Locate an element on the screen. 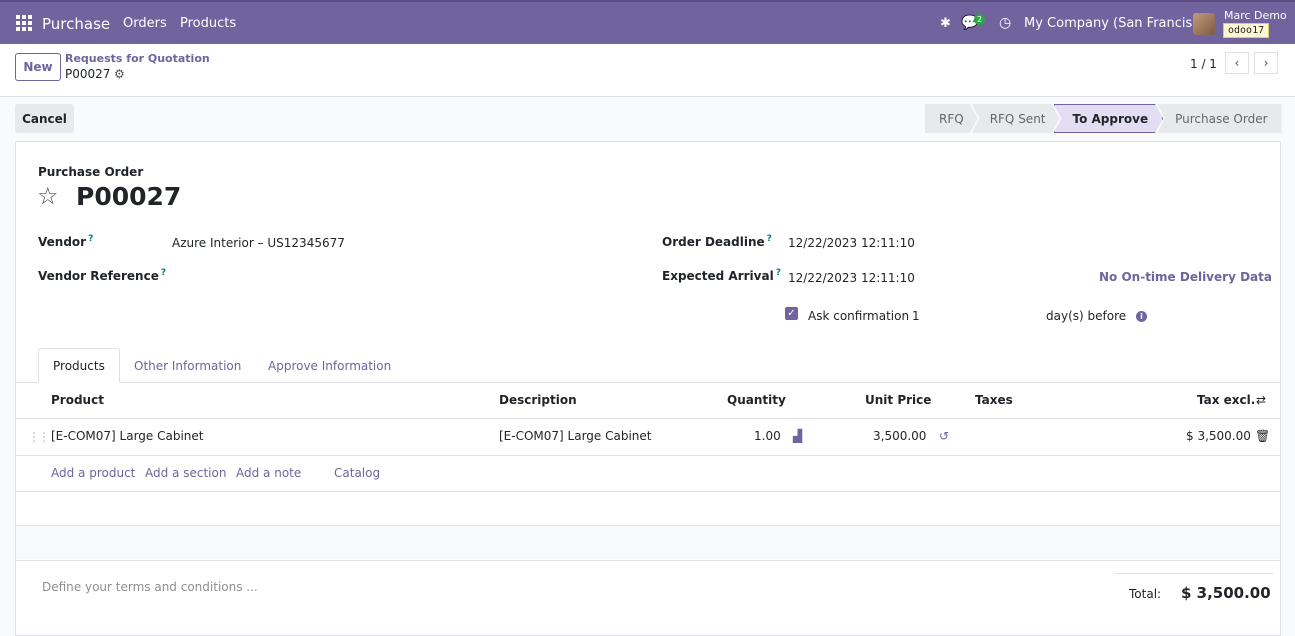 The width and height of the screenshot is (1295, 636). column-quantity: Quantity is located at coordinates (756, 400).